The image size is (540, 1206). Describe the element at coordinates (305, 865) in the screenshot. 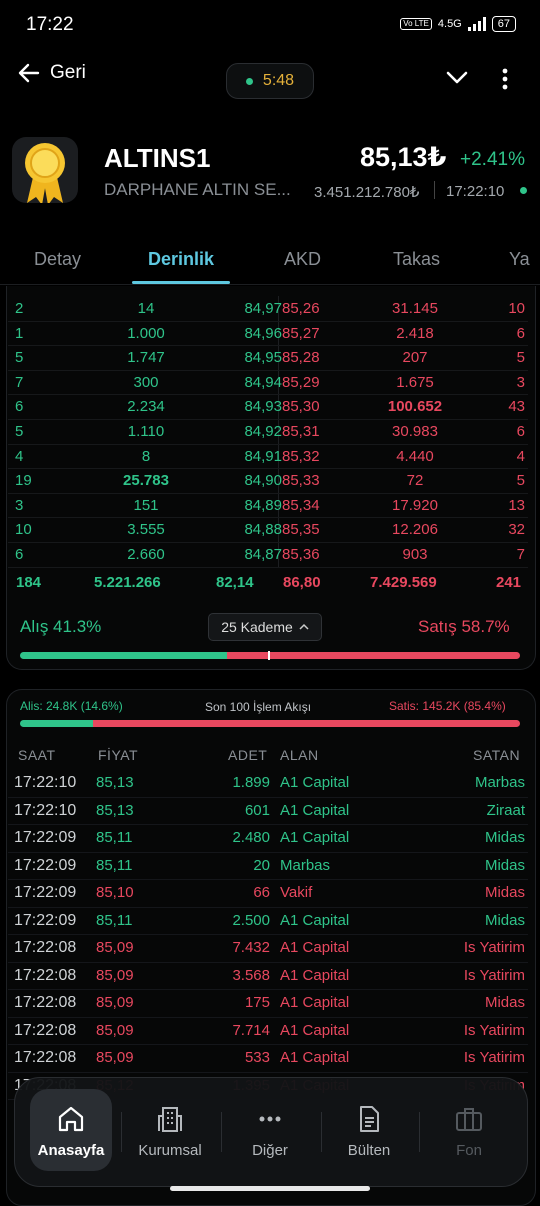

I see `trade-buyer: Marbas` at that location.